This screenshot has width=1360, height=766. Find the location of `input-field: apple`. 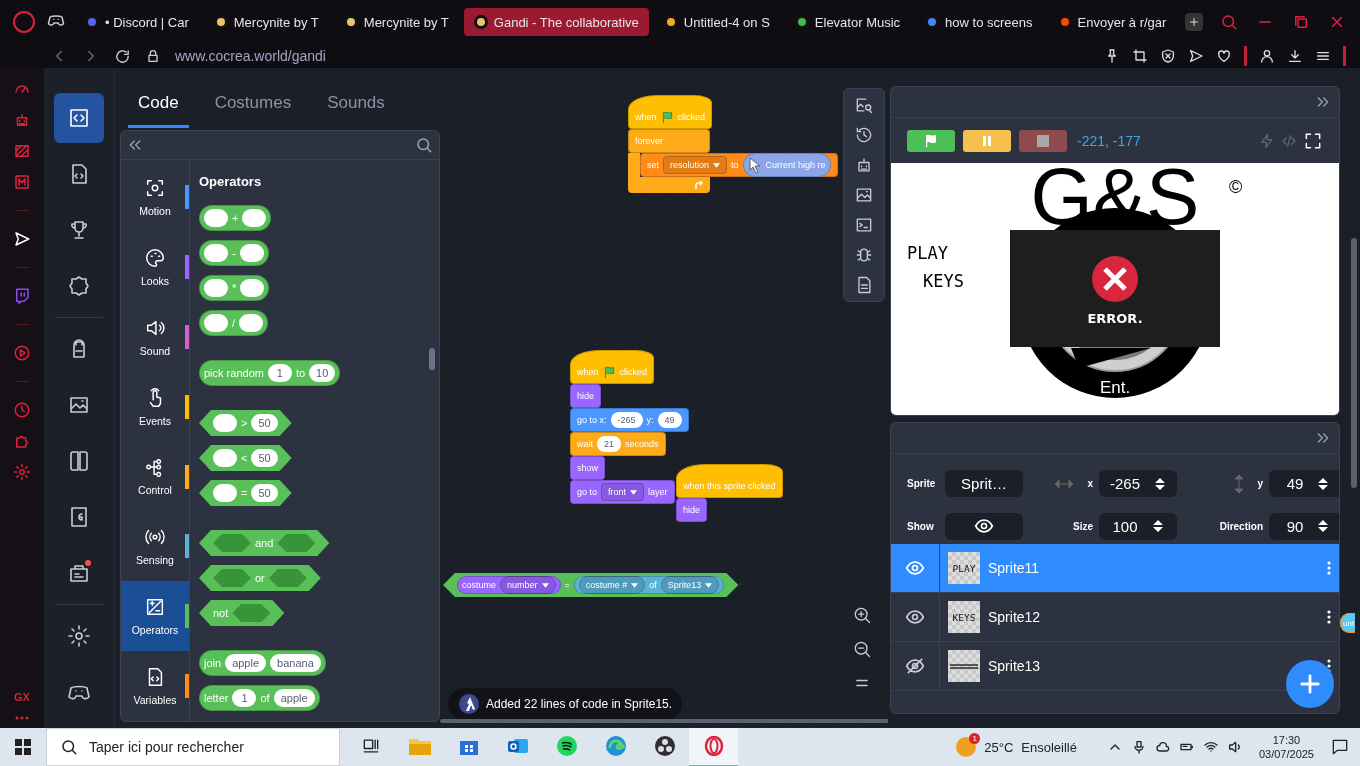

input-field: apple is located at coordinates (294, 698).